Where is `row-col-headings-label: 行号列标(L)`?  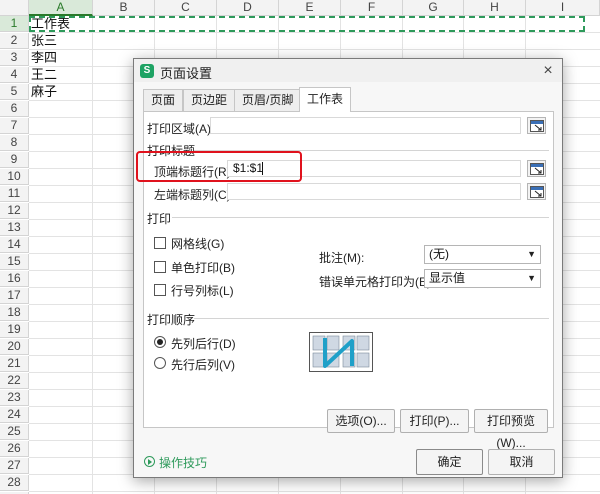
row-col-headings-label: 行号列标(L) is located at coordinates (202, 290).